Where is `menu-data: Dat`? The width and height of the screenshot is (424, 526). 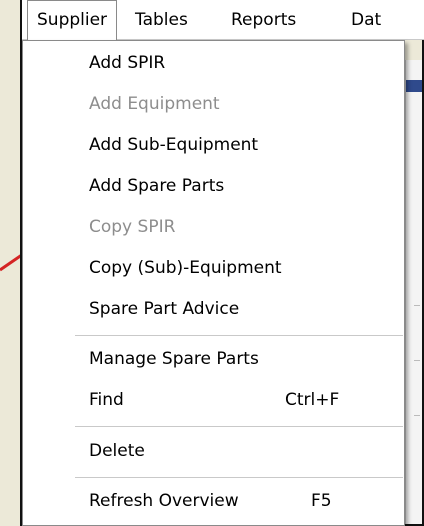 menu-data: Dat is located at coordinates (366, 20).